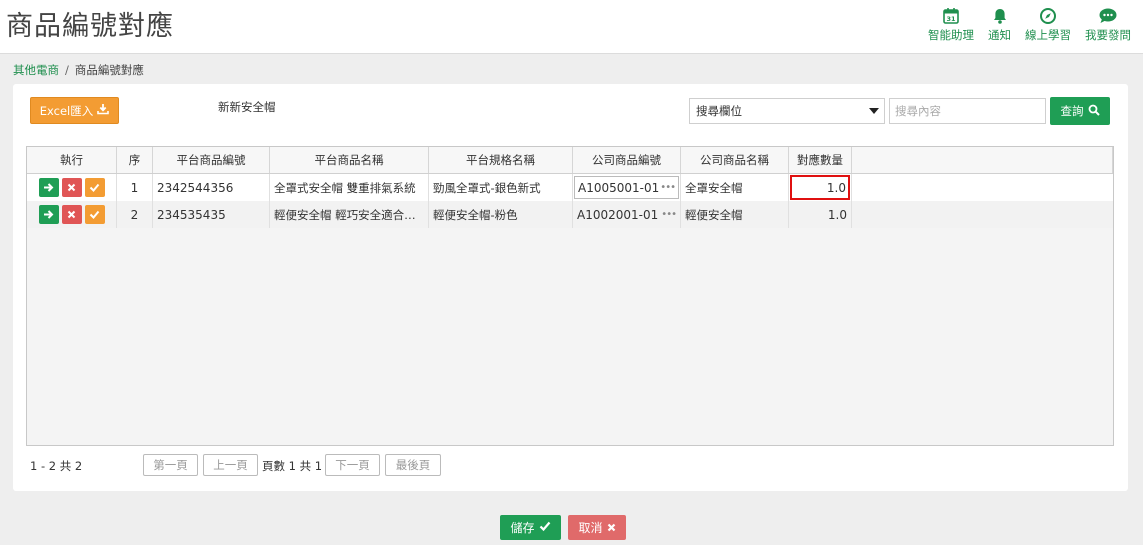 The height and width of the screenshot is (545, 1143). What do you see at coordinates (230, 465) in the screenshot?
I see `prev-page-button: 上一頁` at bounding box center [230, 465].